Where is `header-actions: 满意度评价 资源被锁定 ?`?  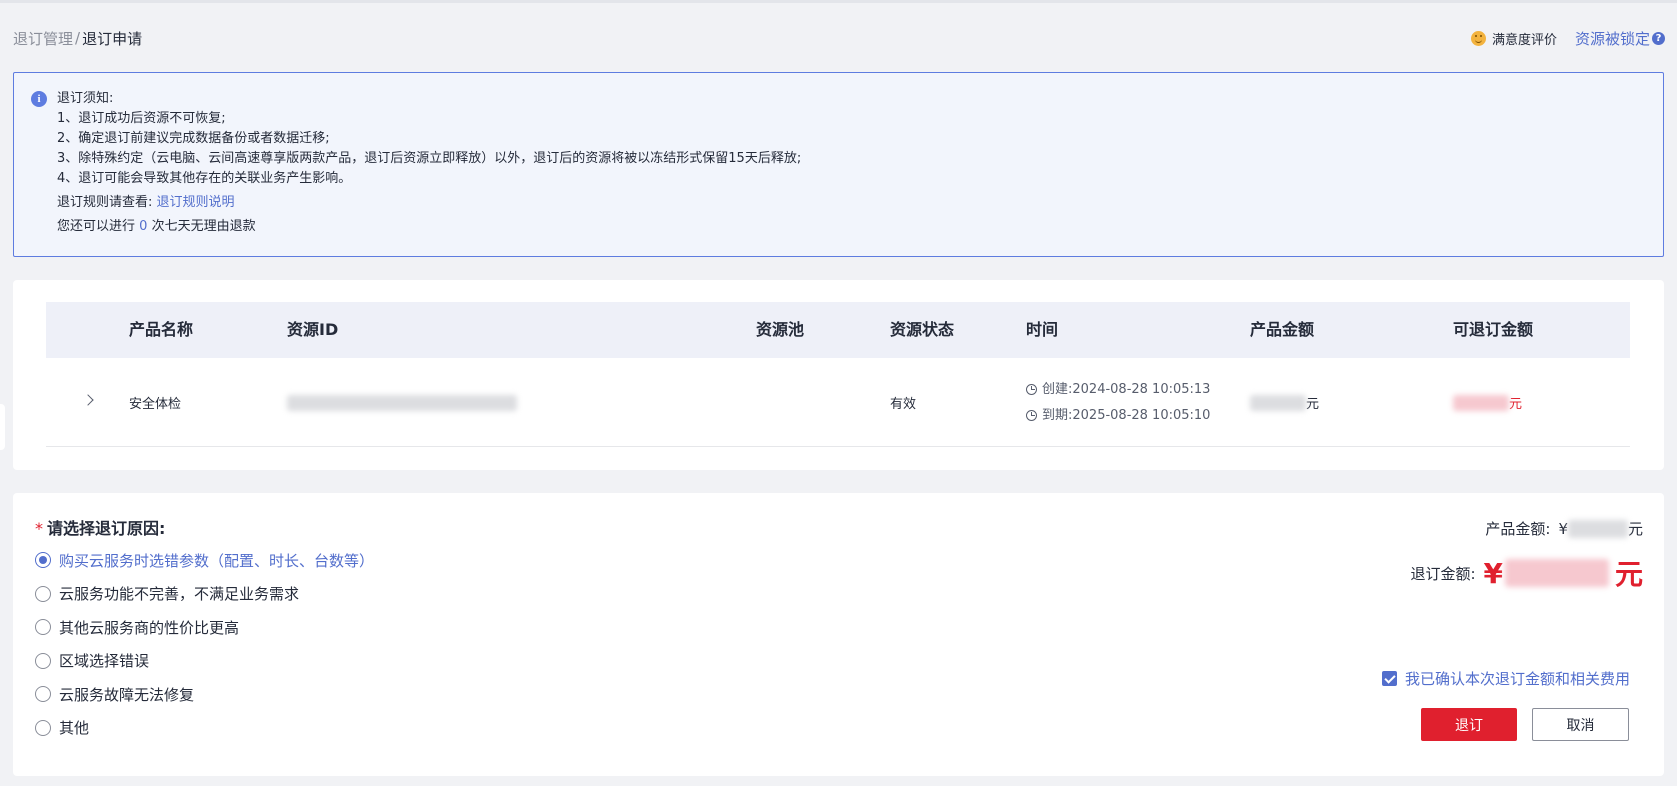
header-actions: 满意度评价 资源被锁定 ? is located at coordinates (1567, 38).